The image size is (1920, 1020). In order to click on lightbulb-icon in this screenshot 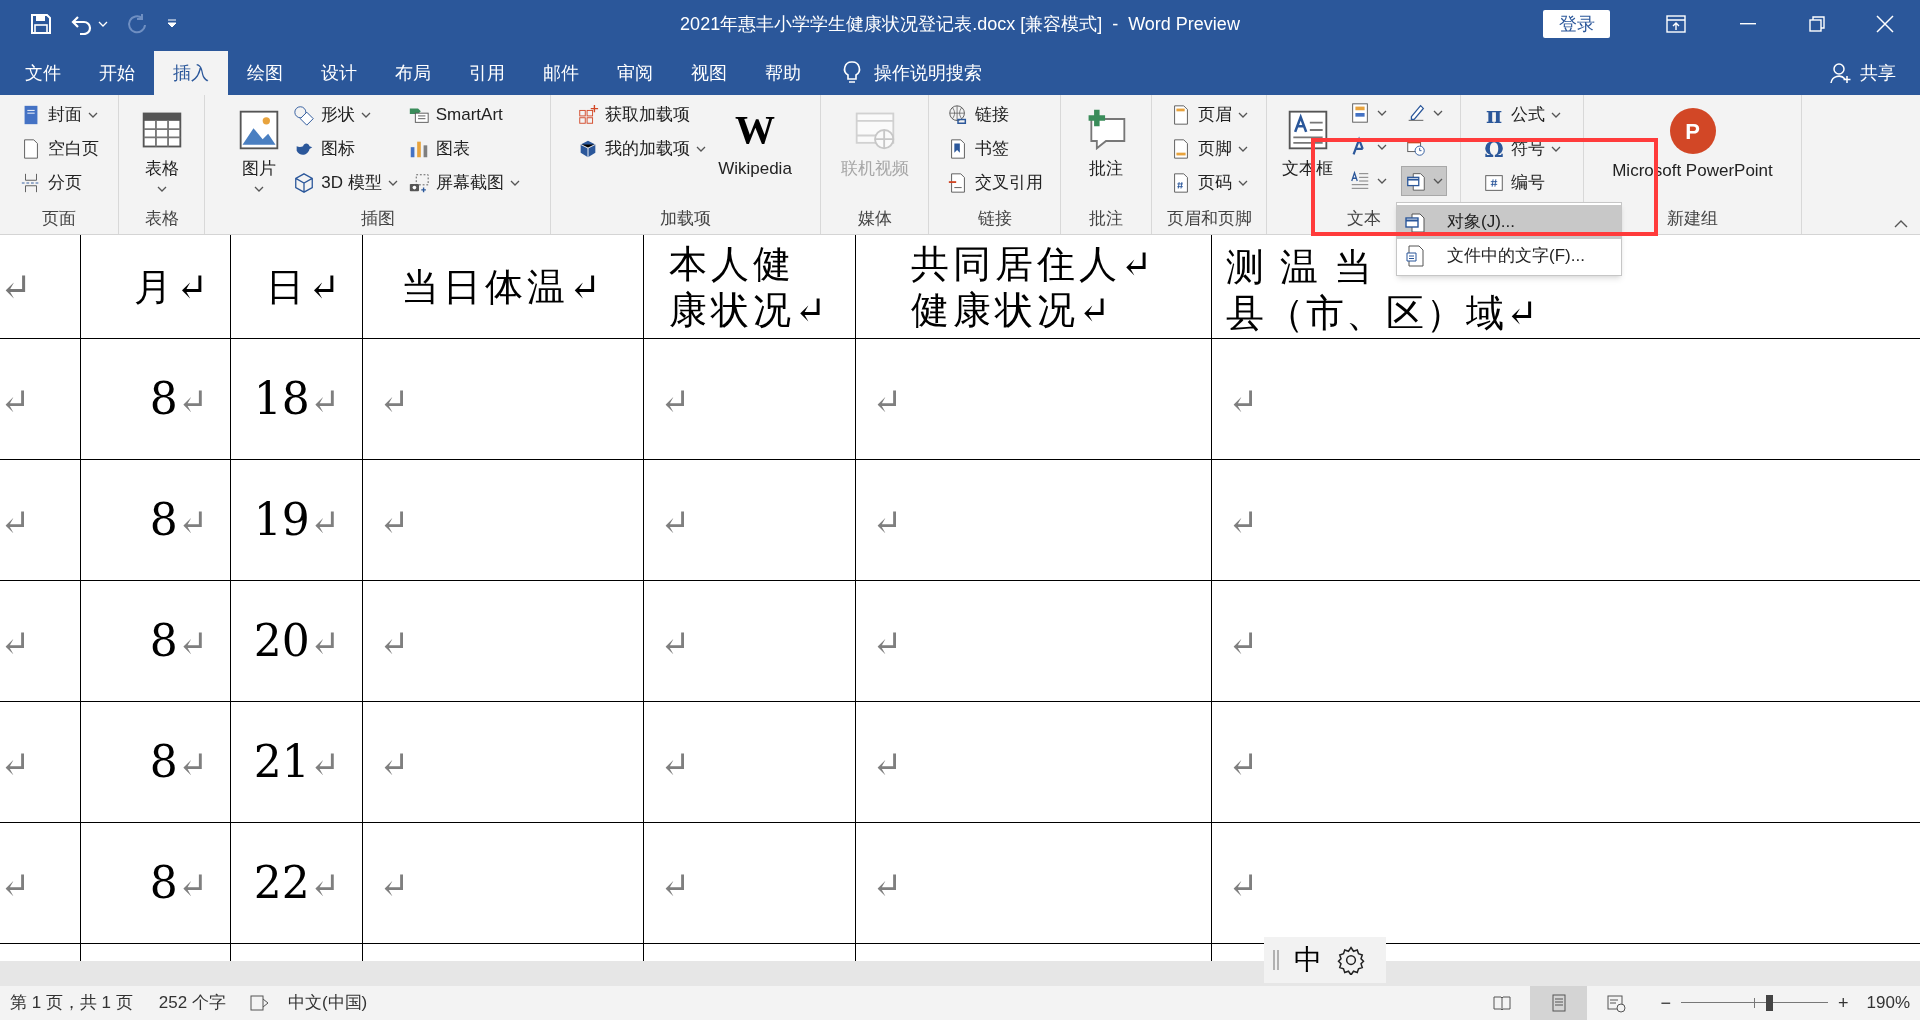, I will do `click(852, 73)`.